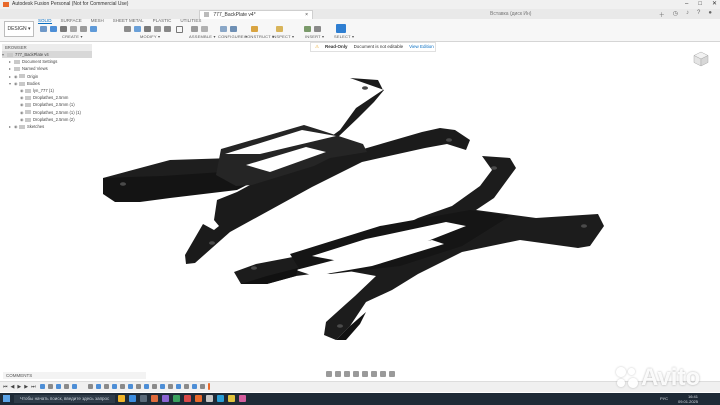 This screenshot has height=405, width=720. I want to click on edge-icon, so click(132, 398).